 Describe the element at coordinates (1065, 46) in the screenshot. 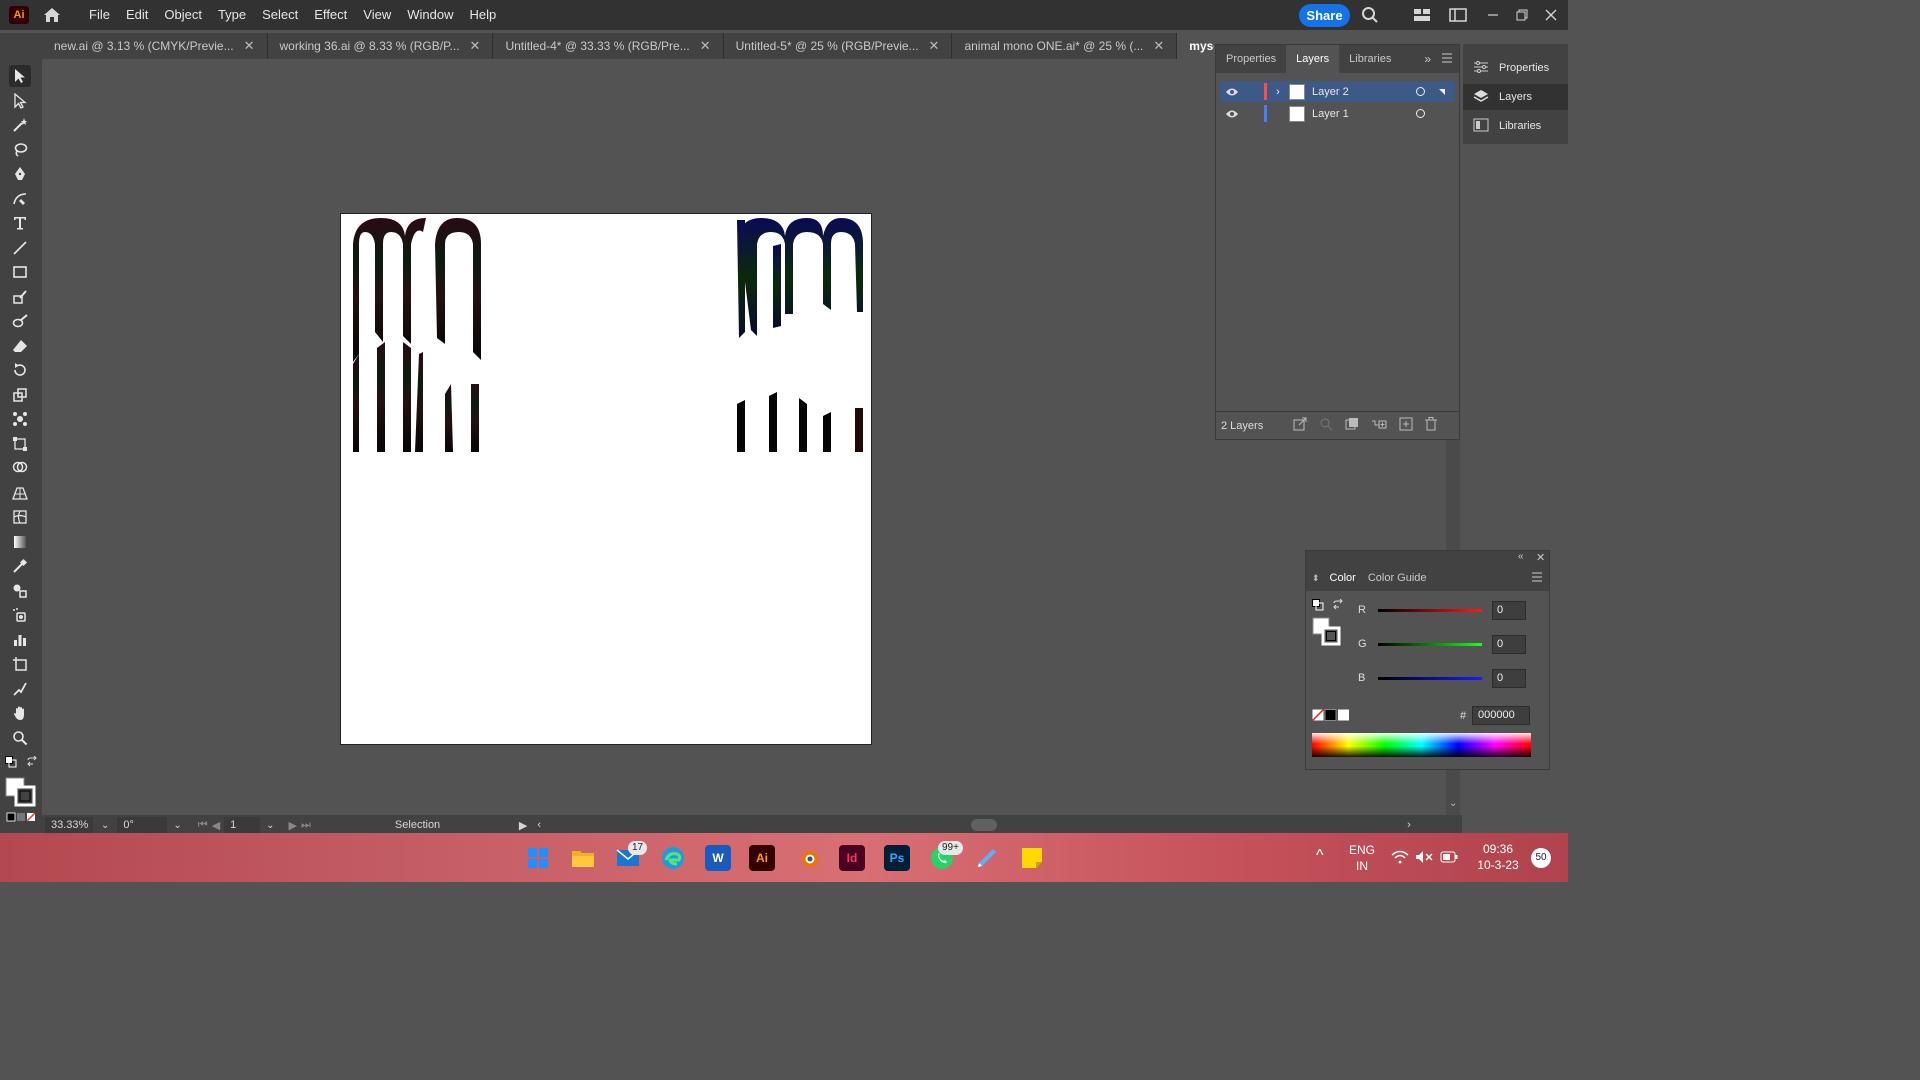

I see `document-tab: animal mono ONE.ai* @ 25 % (... ✕` at that location.